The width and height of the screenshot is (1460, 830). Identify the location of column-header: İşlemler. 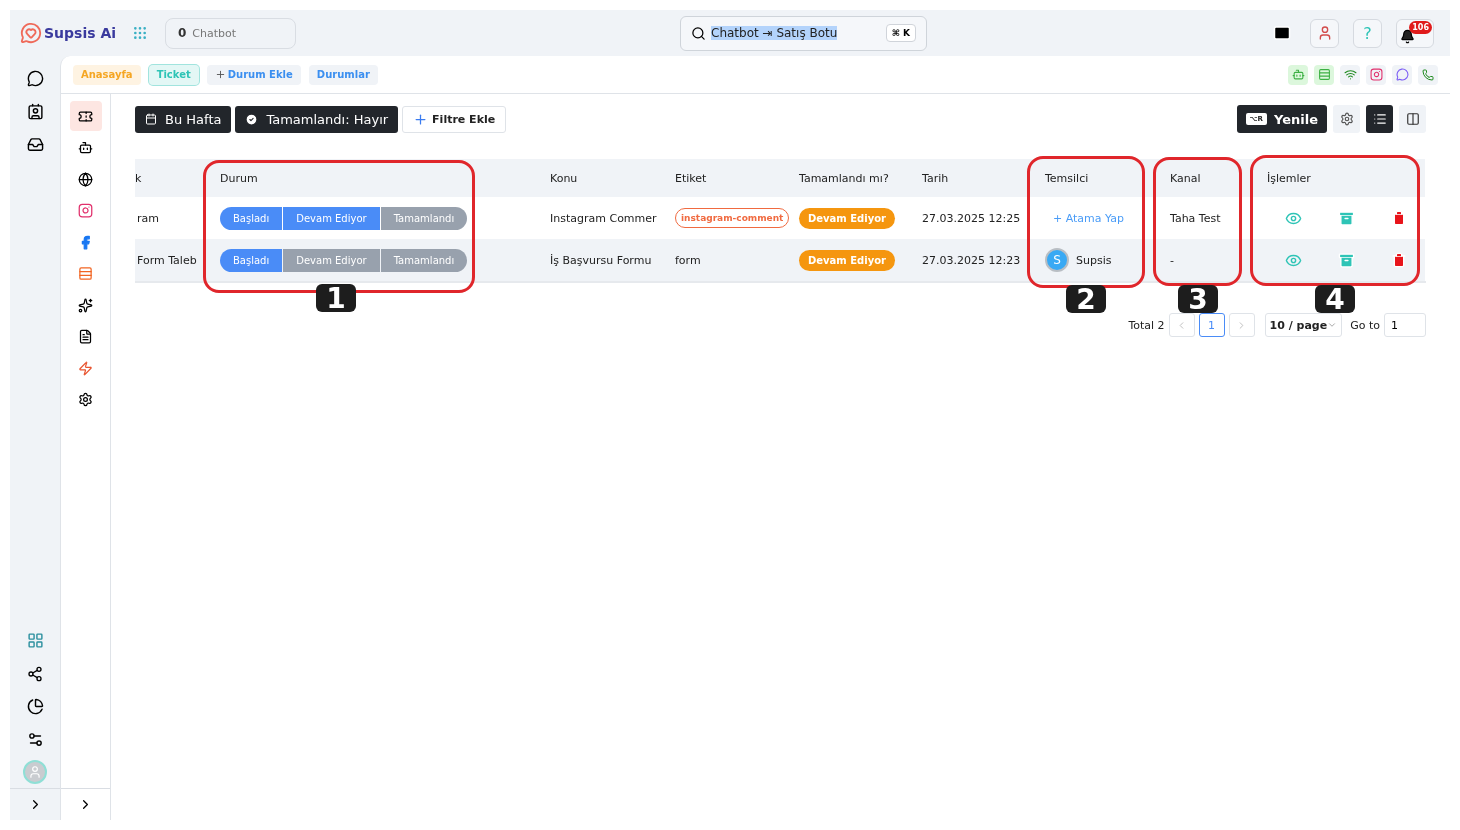
(1341, 178).